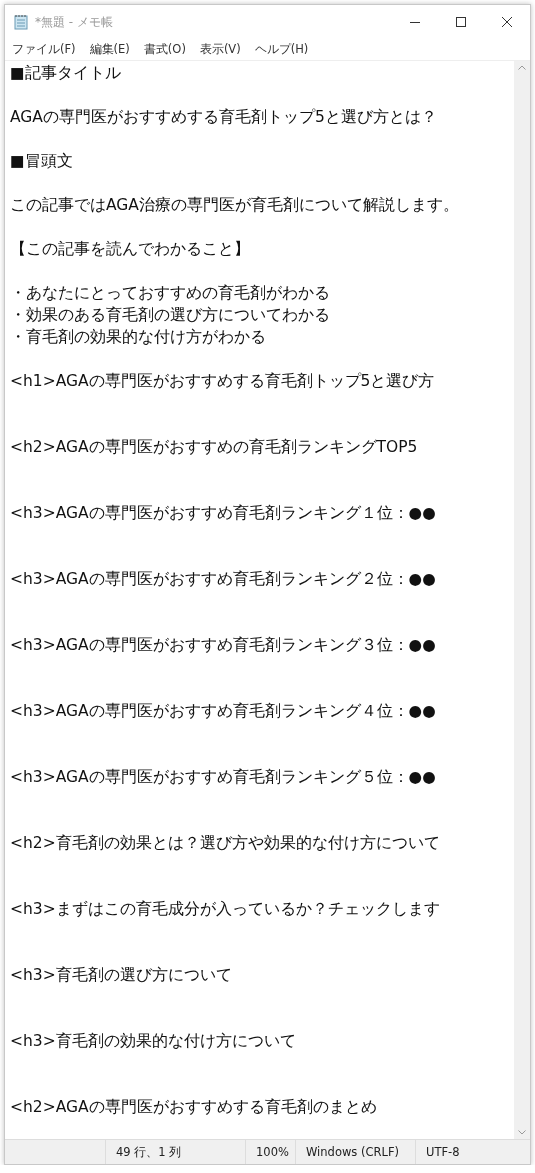 Image resolution: width=535 pixels, height=1173 pixels. I want to click on close-icon, so click(507, 22).